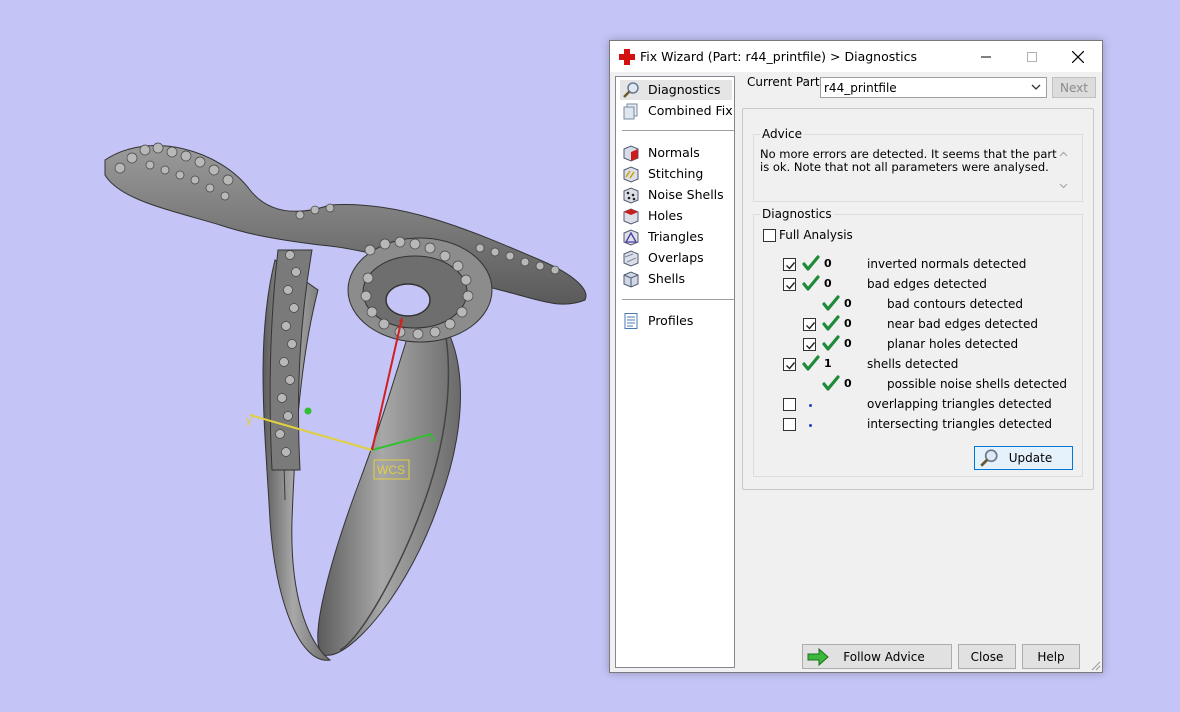  What do you see at coordinates (631, 195) in the screenshot?
I see `noise-shells-icon` at bounding box center [631, 195].